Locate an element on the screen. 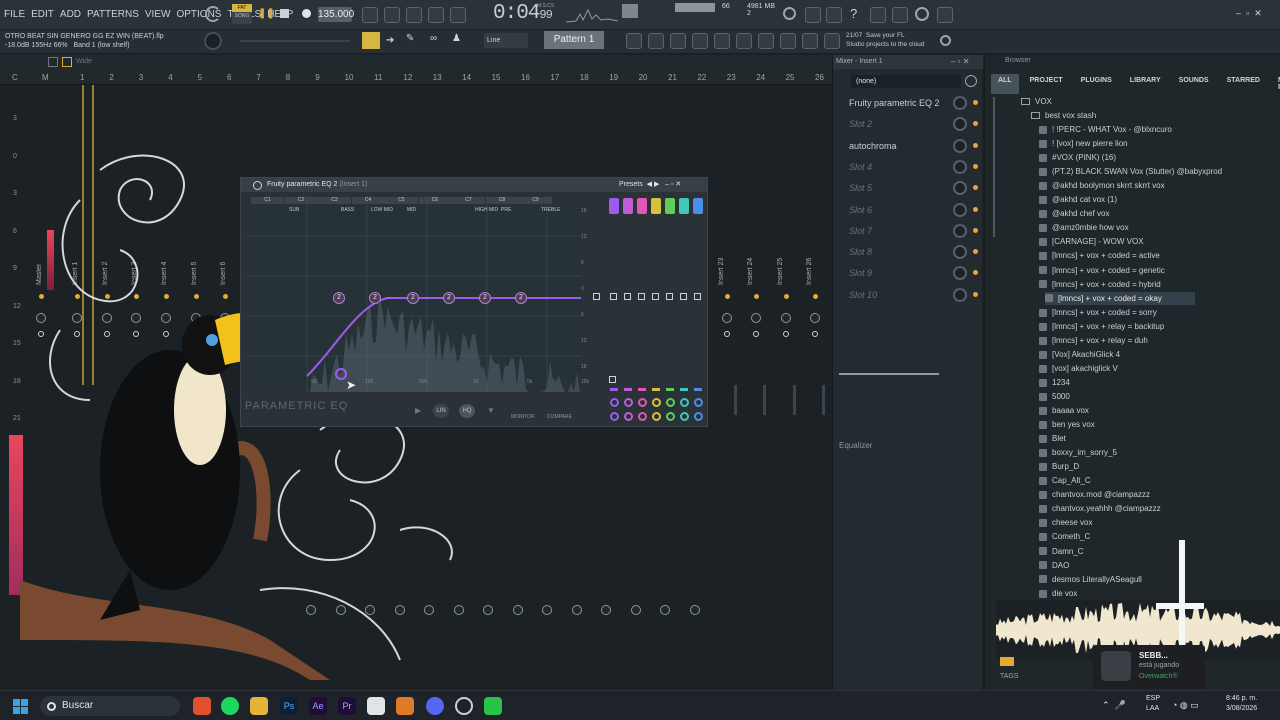 The height and width of the screenshot is (720, 1280). cut-icon is located at coordinates (813, 15).